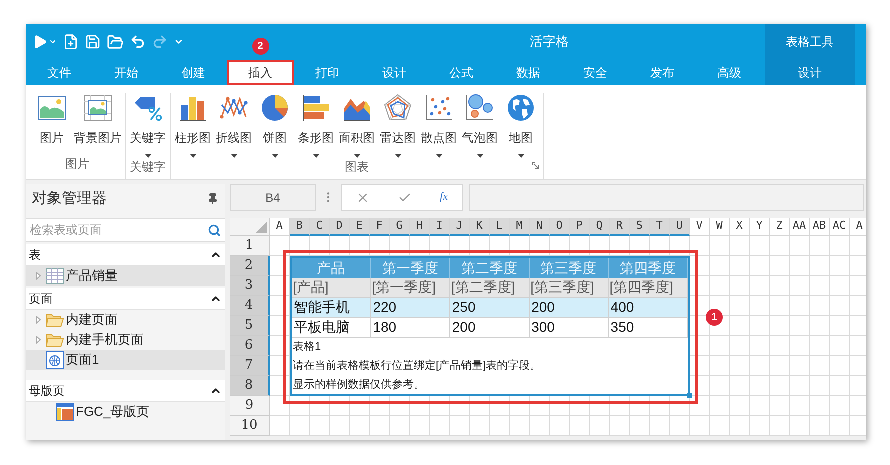 The height and width of the screenshot is (465, 890). Describe the element at coordinates (250, 386) in the screenshot. I see `row-header: 8` at that location.